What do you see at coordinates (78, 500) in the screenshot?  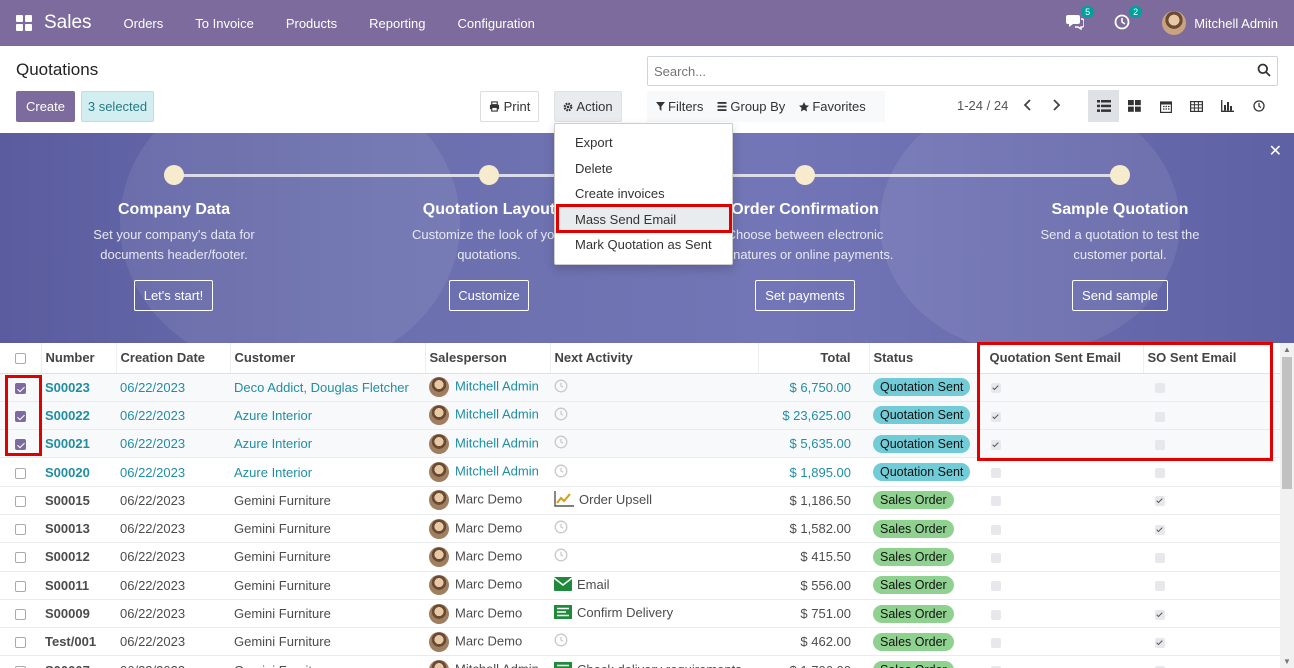 I see `cell-number: S00015` at bounding box center [78, 500].